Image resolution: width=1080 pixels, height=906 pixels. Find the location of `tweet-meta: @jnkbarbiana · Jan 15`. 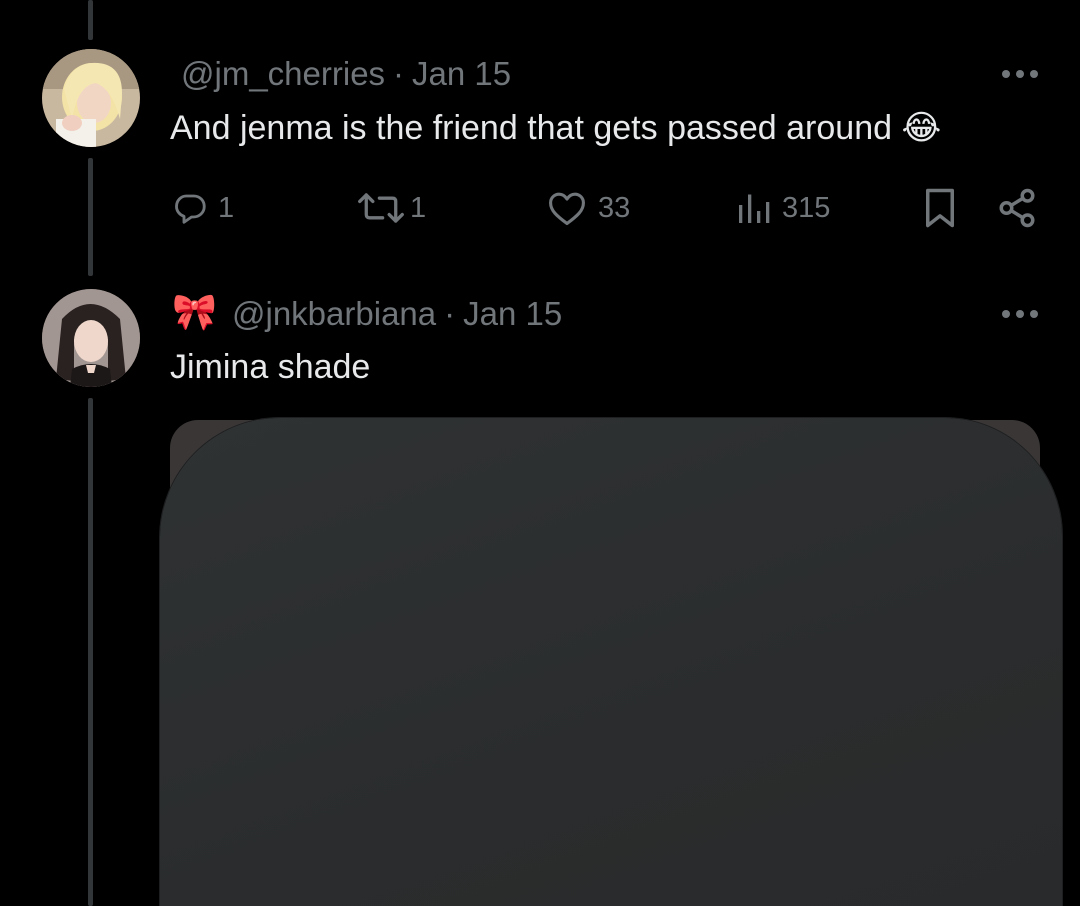

tweet-meta: @jnkbarbiana · Jan 15 is located at coordinates (397, 314).